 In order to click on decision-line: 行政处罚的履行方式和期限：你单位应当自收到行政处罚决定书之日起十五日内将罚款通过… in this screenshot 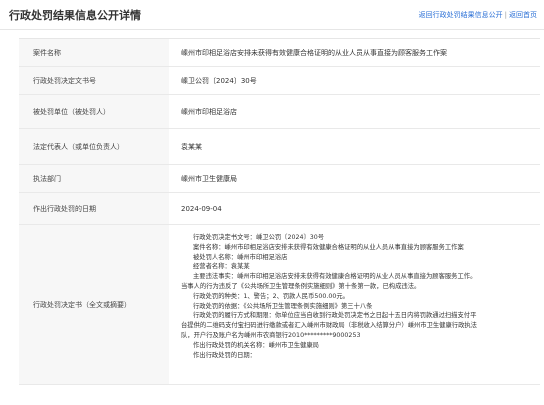, I will do `click(335, 316)`.